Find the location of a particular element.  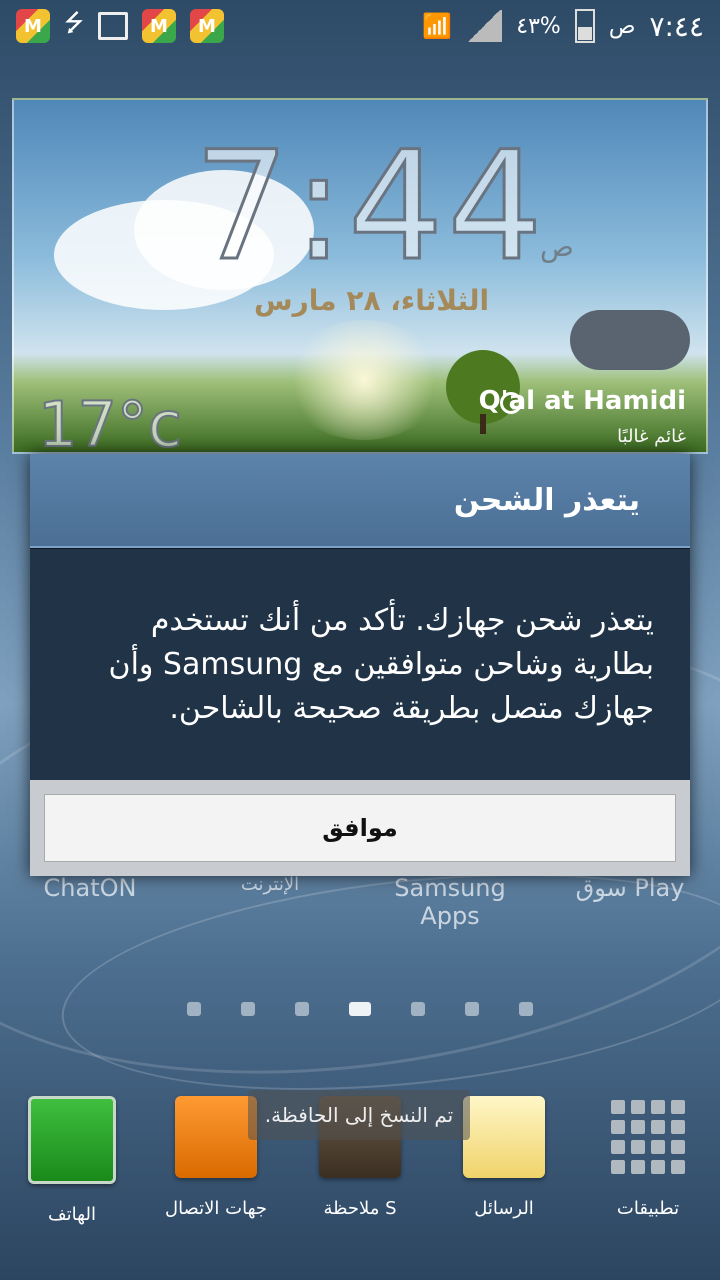

app-label-samsung-apps: Samsung Apps is located at coordinates (450, 902).